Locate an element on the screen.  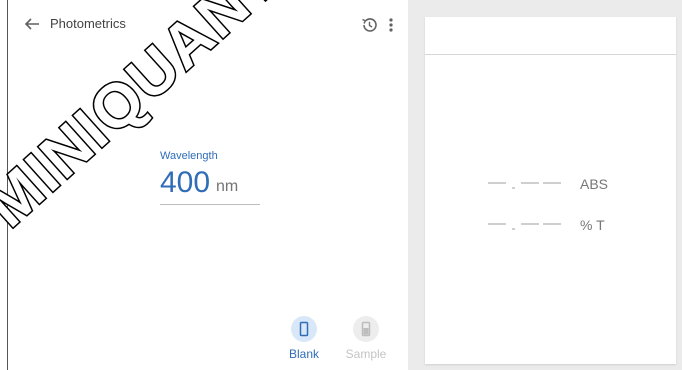
blank-label: Blank is located at coordinates (304, 354).